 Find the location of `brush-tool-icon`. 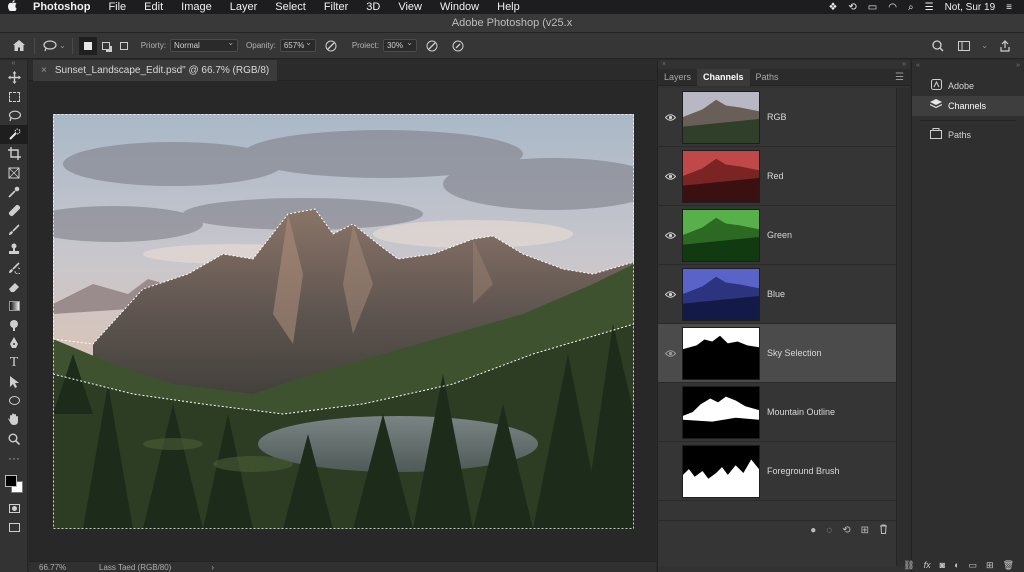

brush-tool-icon is located at coordinates (14, 229).